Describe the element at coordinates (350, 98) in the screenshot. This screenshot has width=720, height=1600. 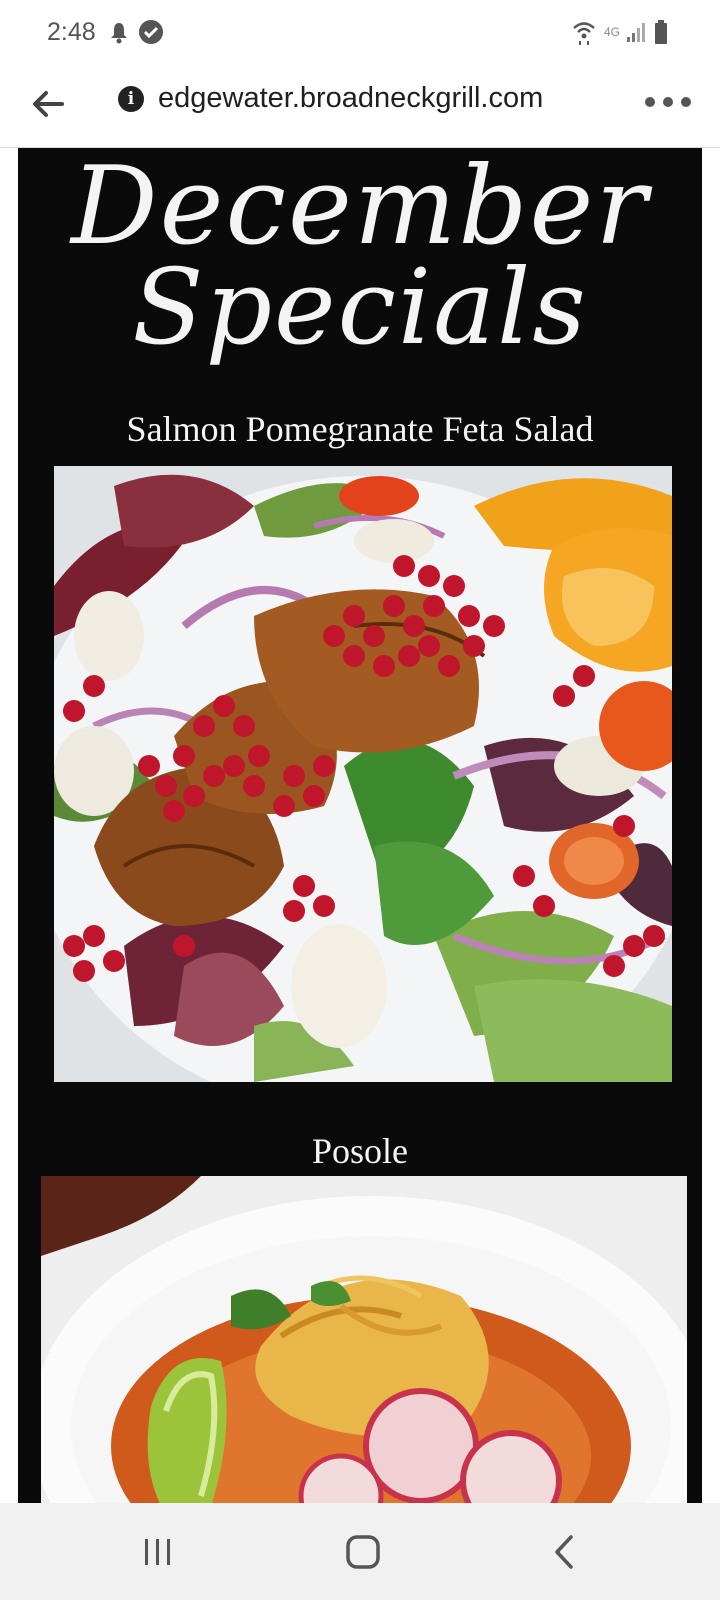
I see `address-bar-url: edgewater.broadneckgrill.com` at that location.